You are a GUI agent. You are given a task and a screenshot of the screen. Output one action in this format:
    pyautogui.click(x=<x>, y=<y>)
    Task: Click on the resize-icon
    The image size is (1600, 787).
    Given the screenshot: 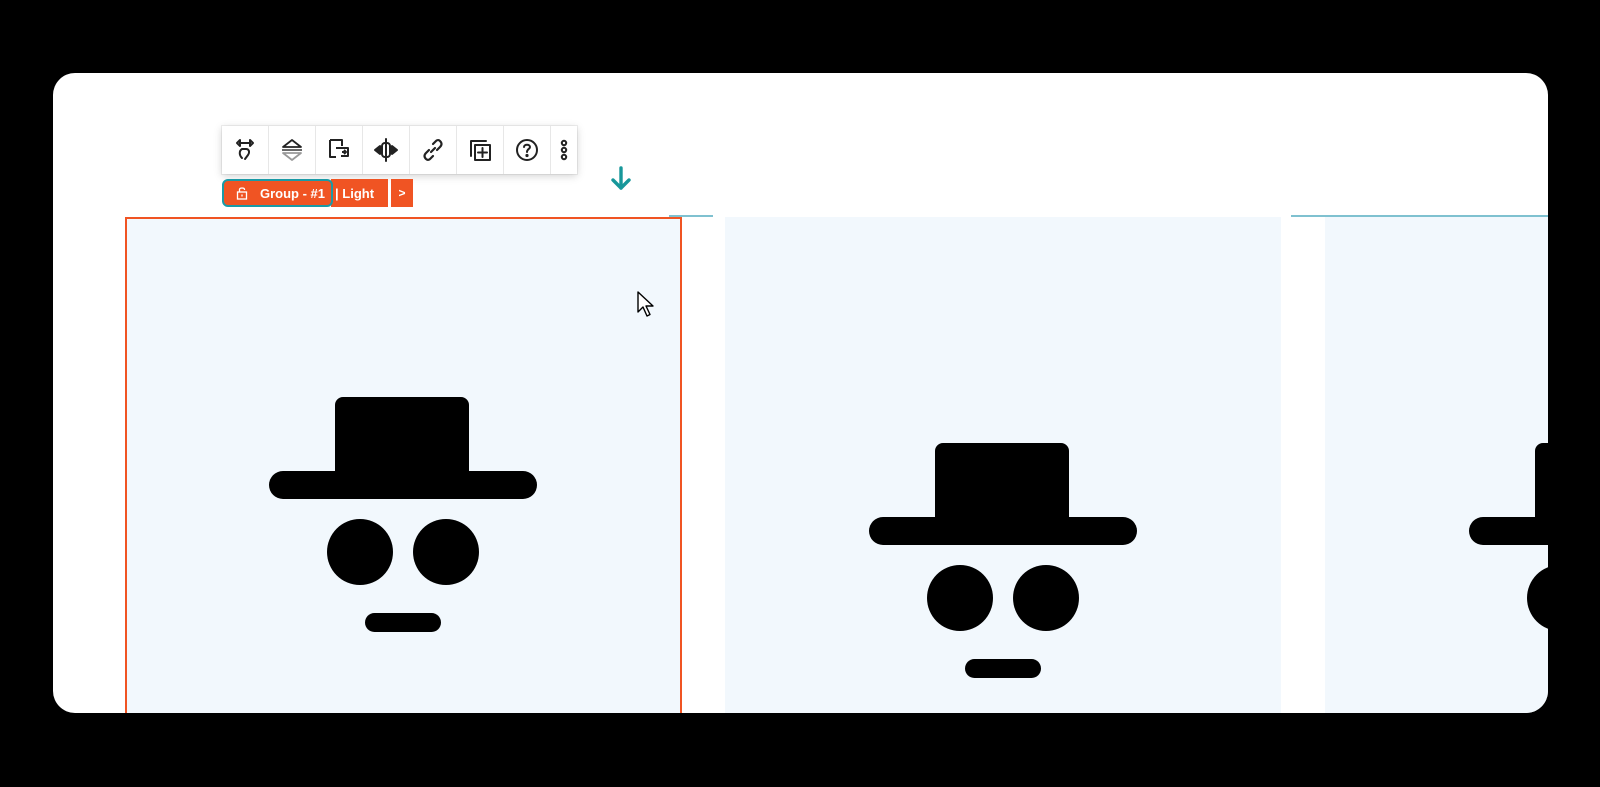 What is the action you would take?
    pyautogui.click(x=386, y=150)
    